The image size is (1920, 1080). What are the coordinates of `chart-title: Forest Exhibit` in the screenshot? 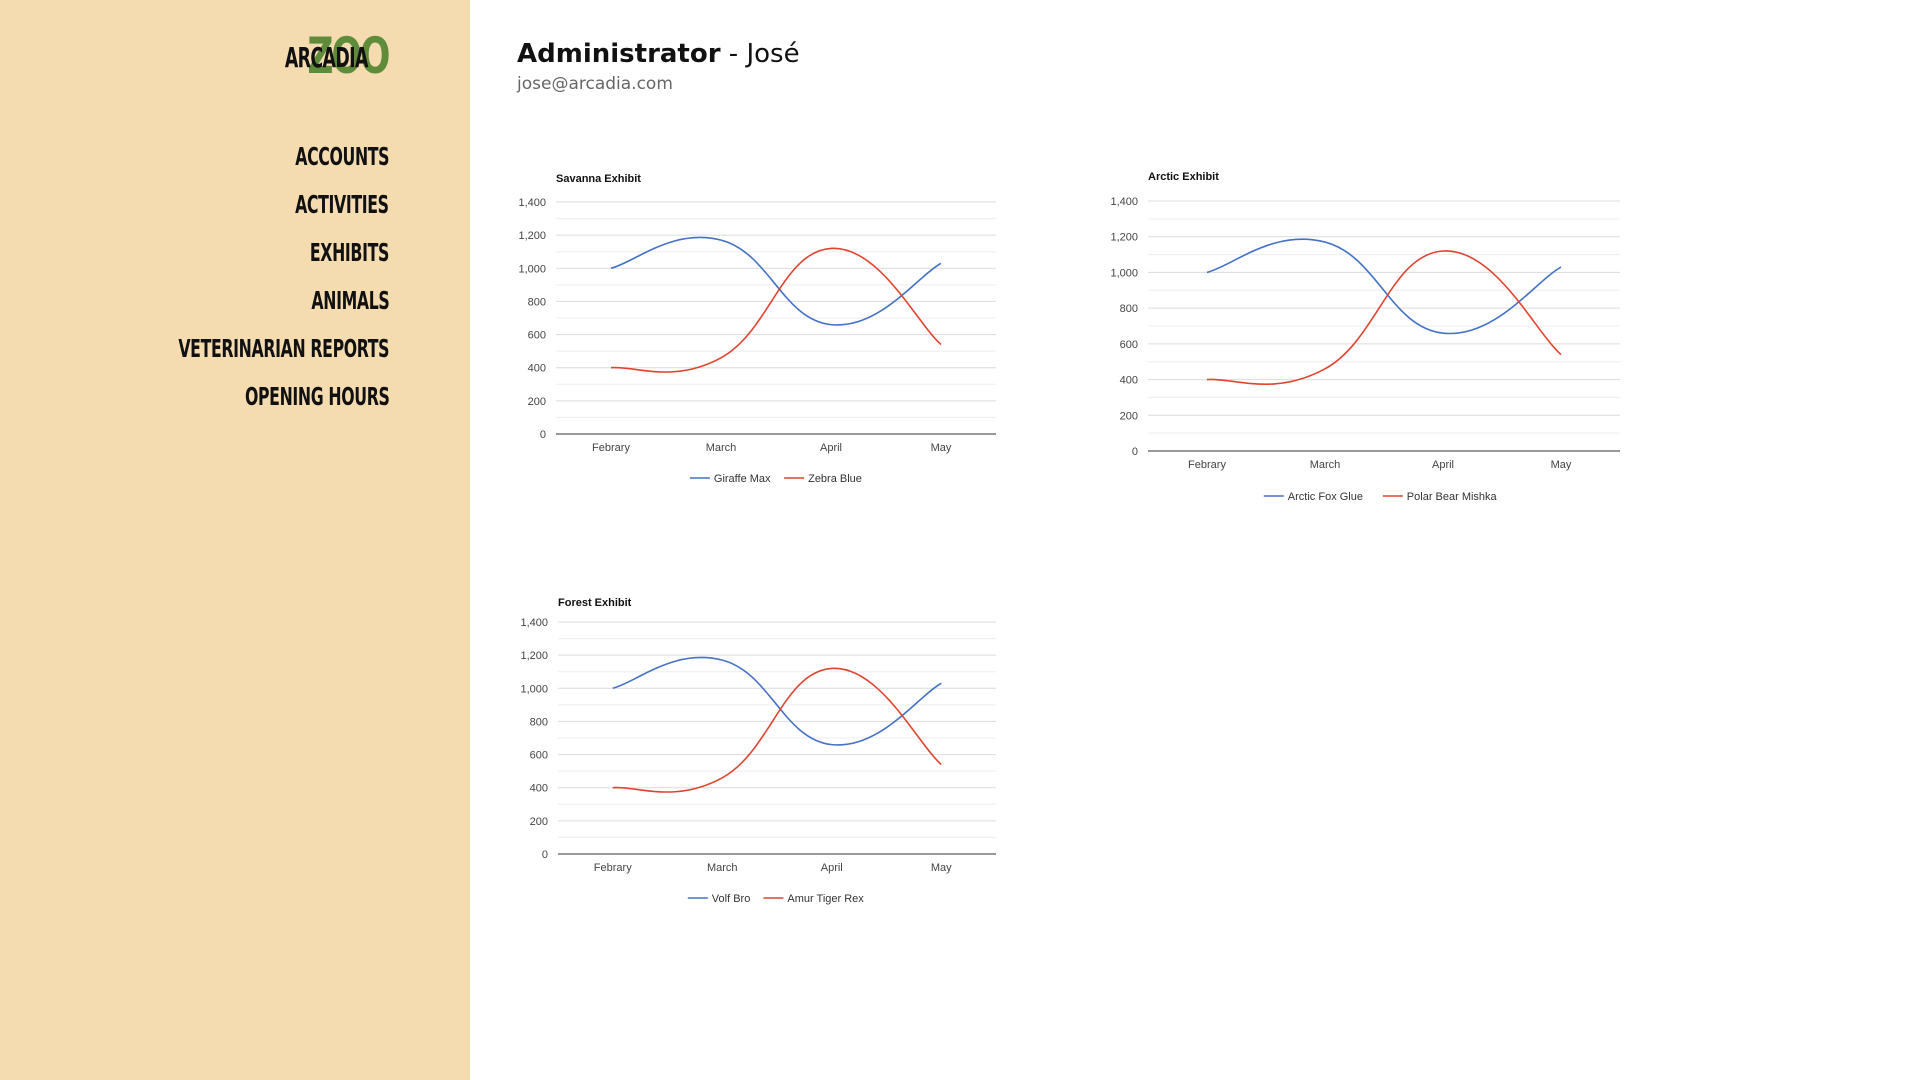 It's located at (595, 603).